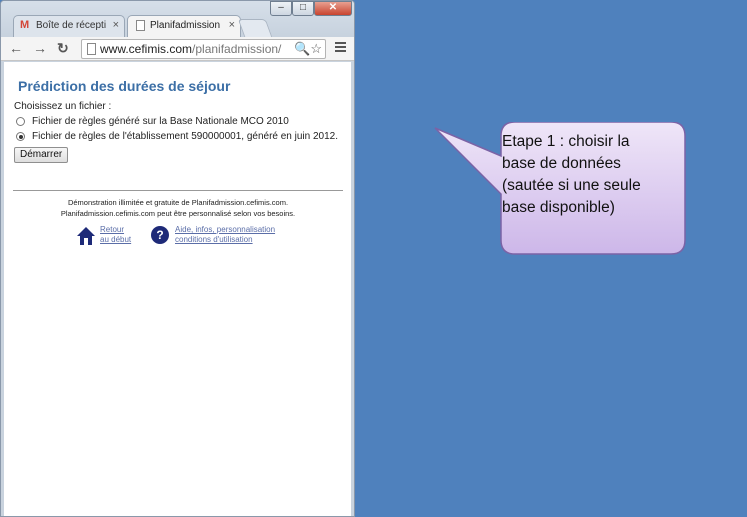 This screenshot has width=747, height=517. I want to click on maximize-button: □, so click(303, 8).